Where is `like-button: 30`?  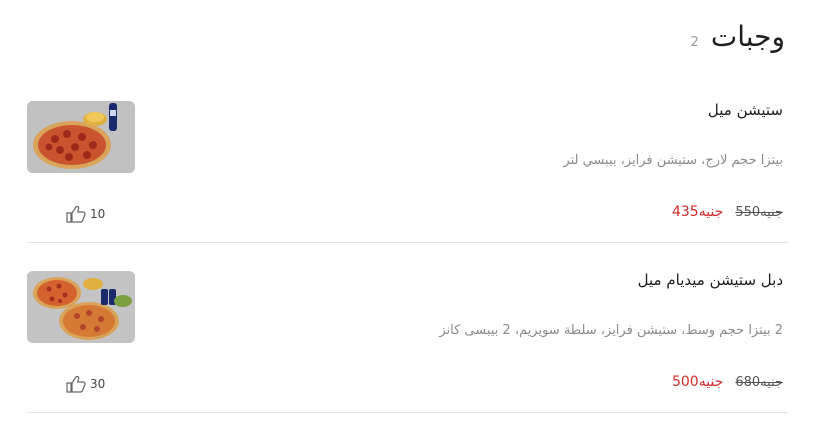
like-button: 30 is located at coordinates (85, 384).